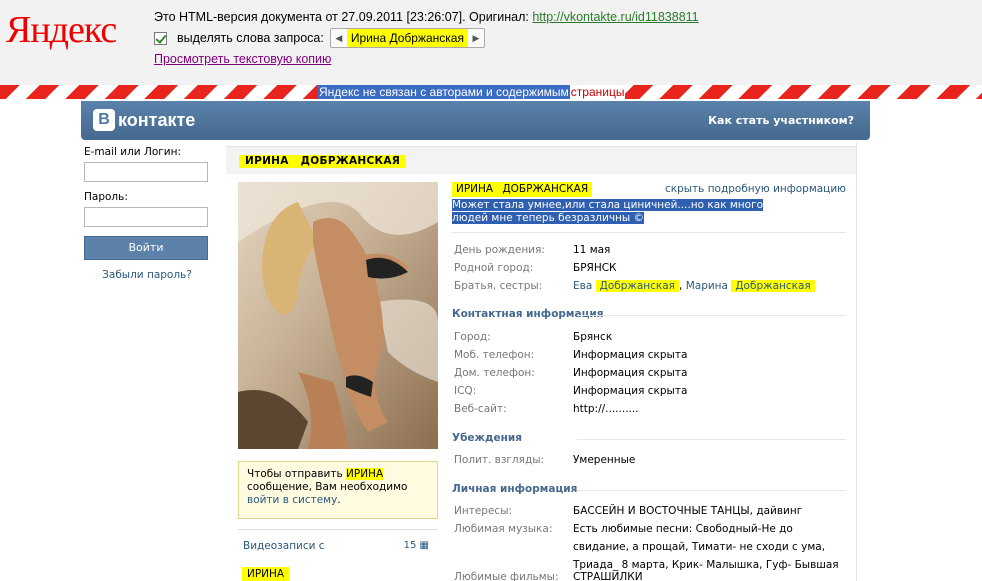 The width and height of the screenshot is (982, 581). What do you see at coordinates (649, 314) in the screenshot?
I see `contact-section-title: Контактная информация` at bounding box center [649, 314].